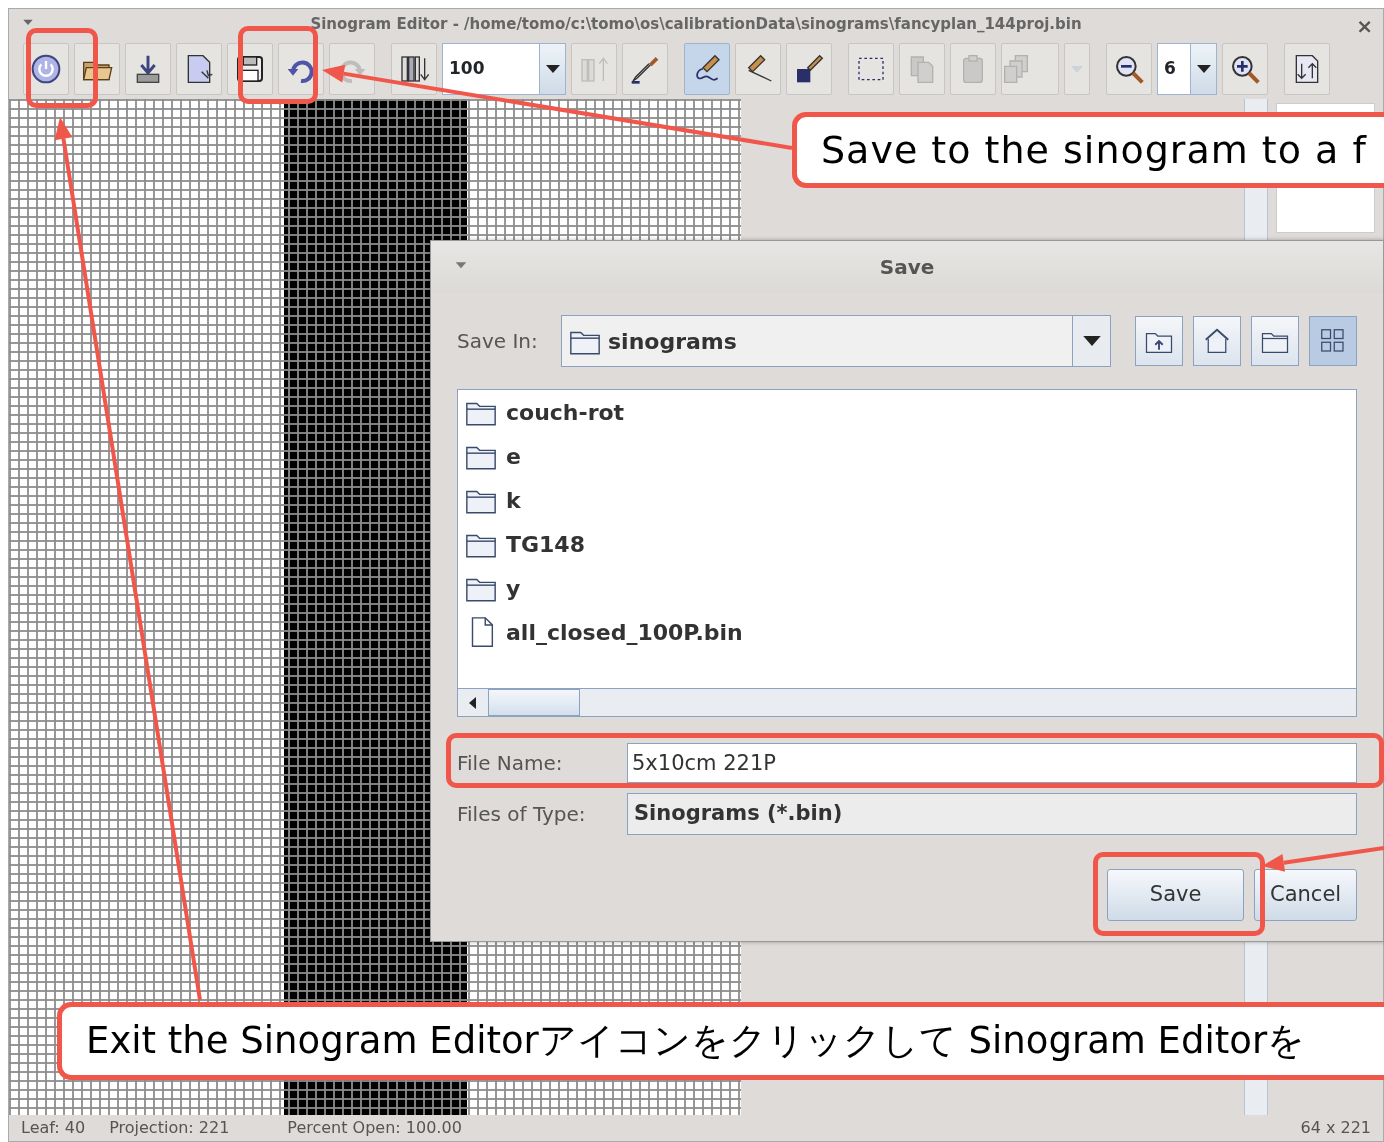 The width and height of the screenshot is (1384, 1142). I want to click on status-text: Projection: 221, so click(169, 1128).